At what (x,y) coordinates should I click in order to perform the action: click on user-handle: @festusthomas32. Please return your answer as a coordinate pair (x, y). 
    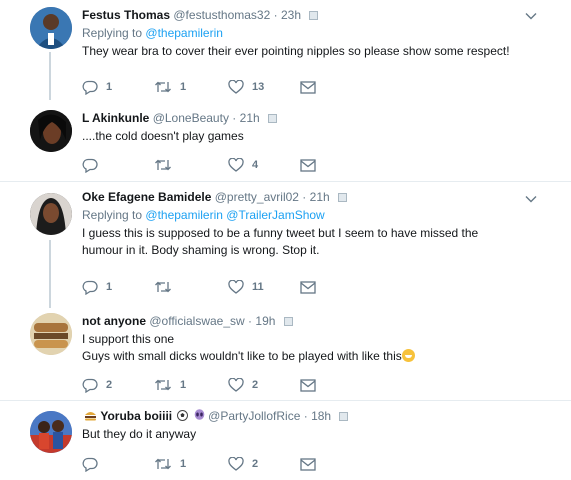
    Looking at the image, I should click on (221, 15).